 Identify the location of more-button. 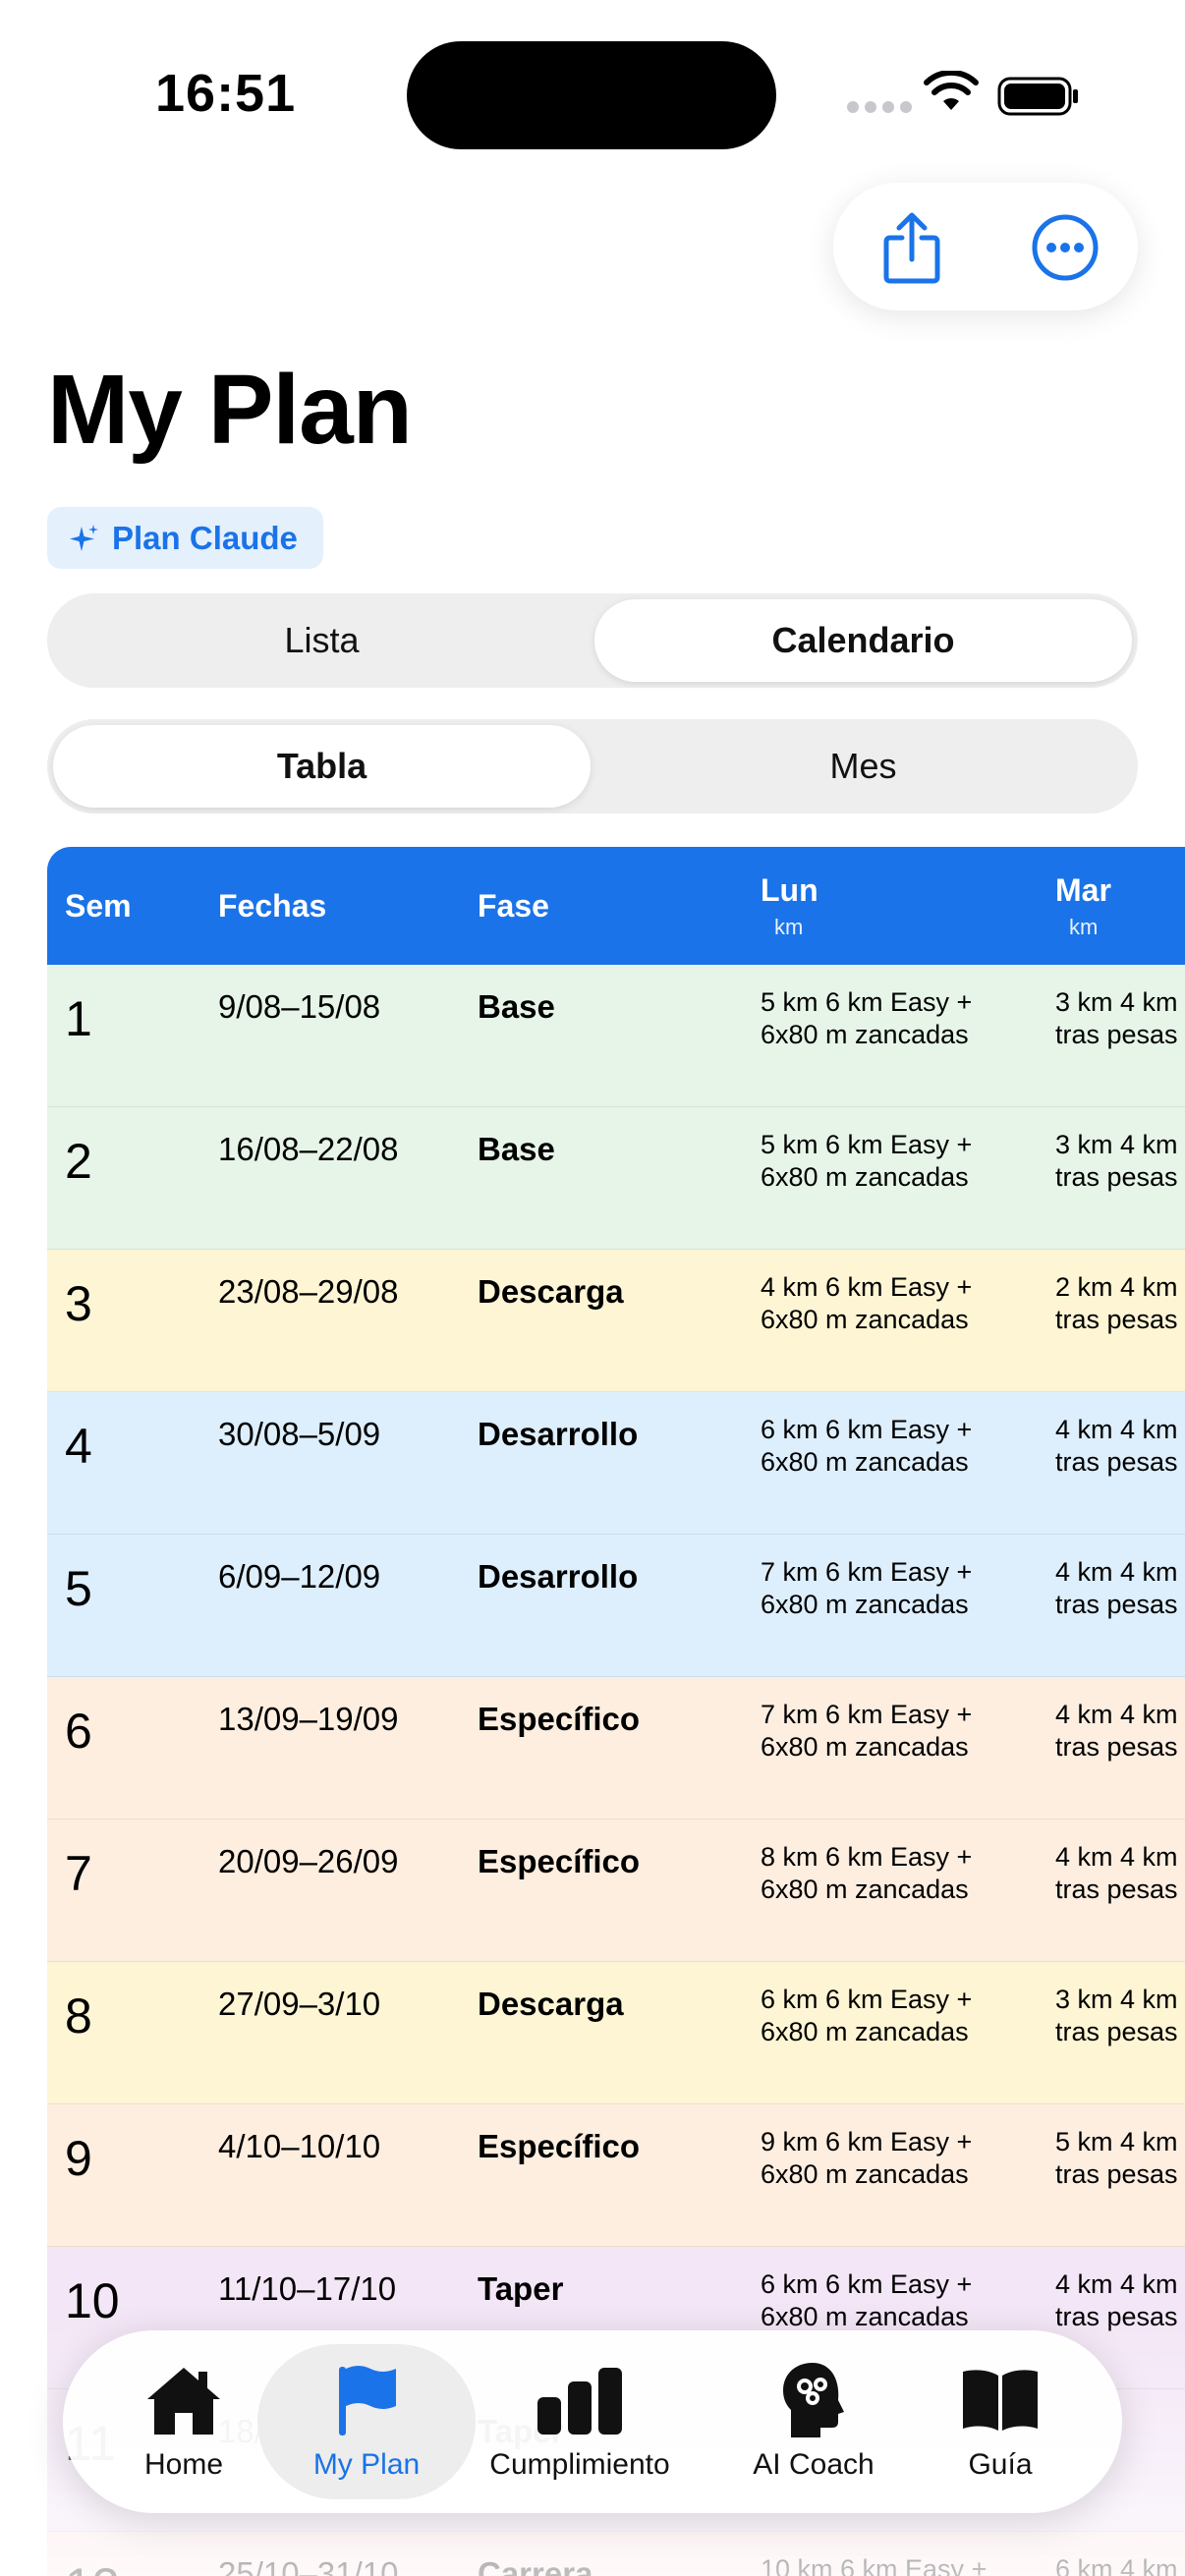
(1065, 247).